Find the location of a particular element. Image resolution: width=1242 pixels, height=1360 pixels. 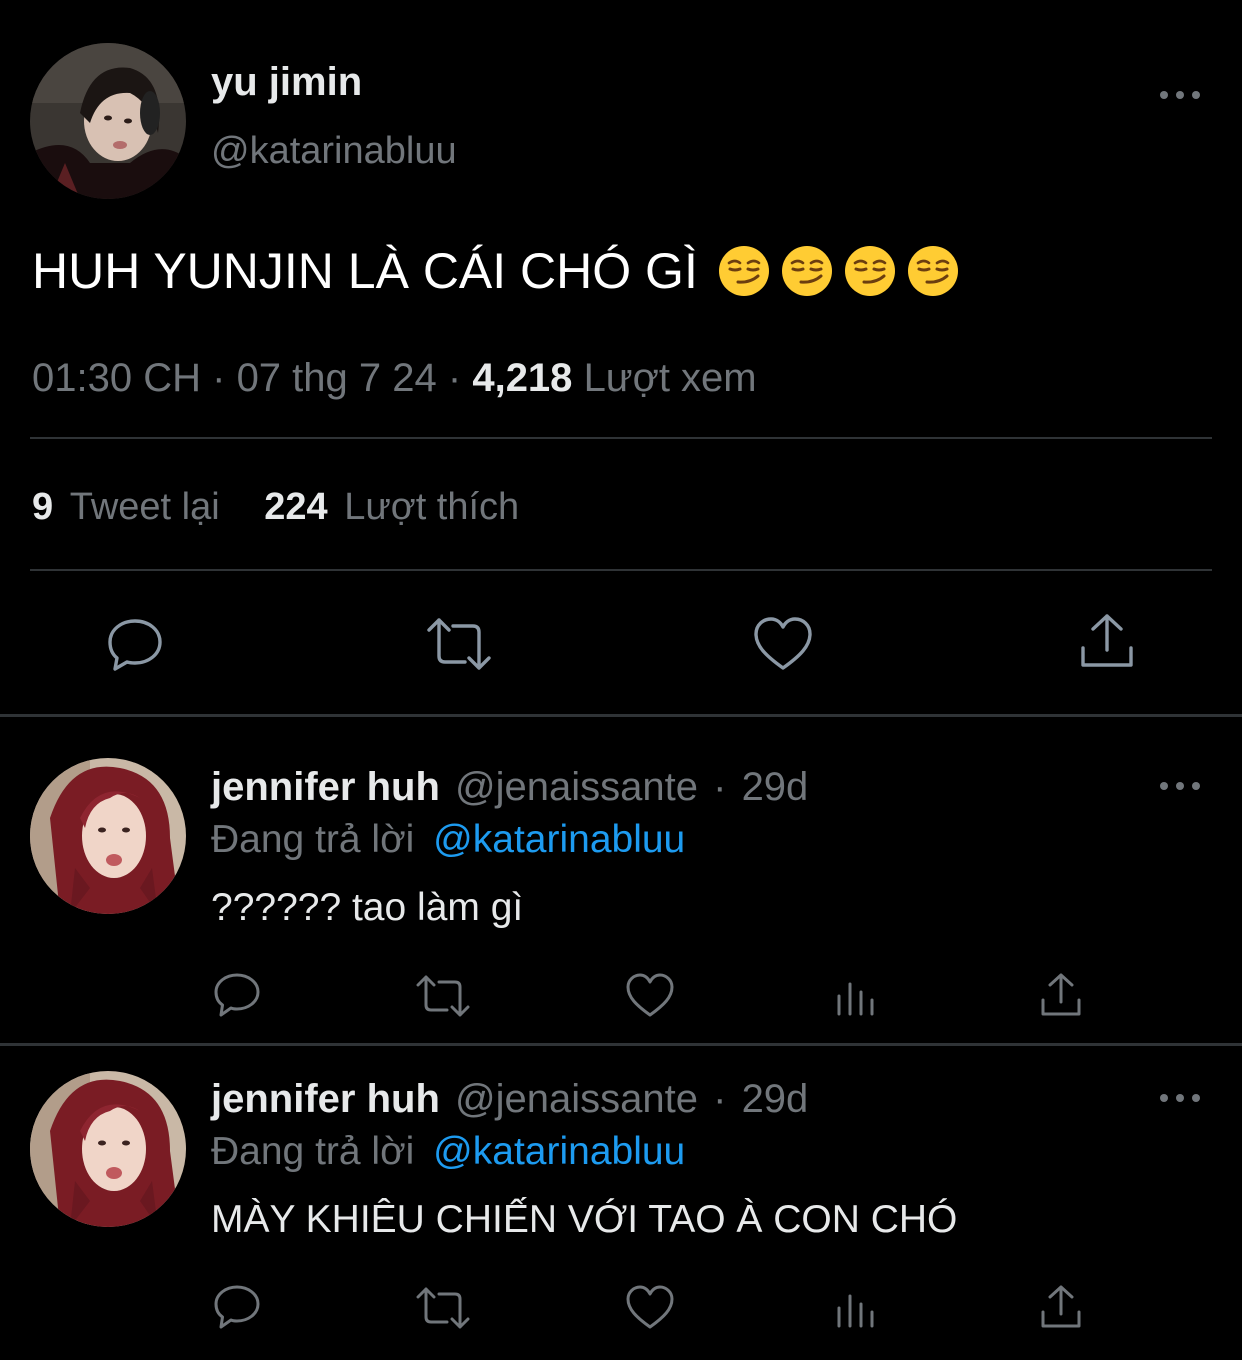

tweet-date: 07 thg 7 24 is located at coordinates (337, 378).